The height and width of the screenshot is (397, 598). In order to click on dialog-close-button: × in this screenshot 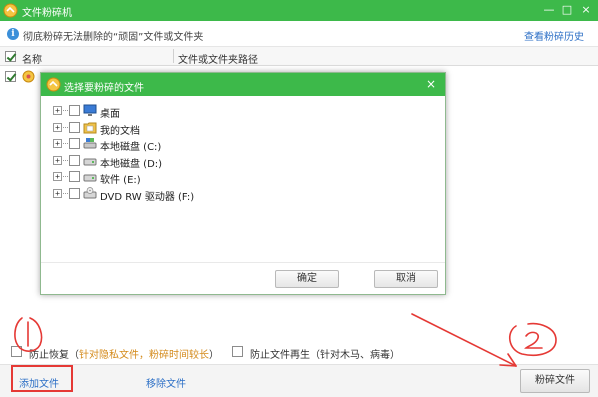, I will do `click(431, 84)`.